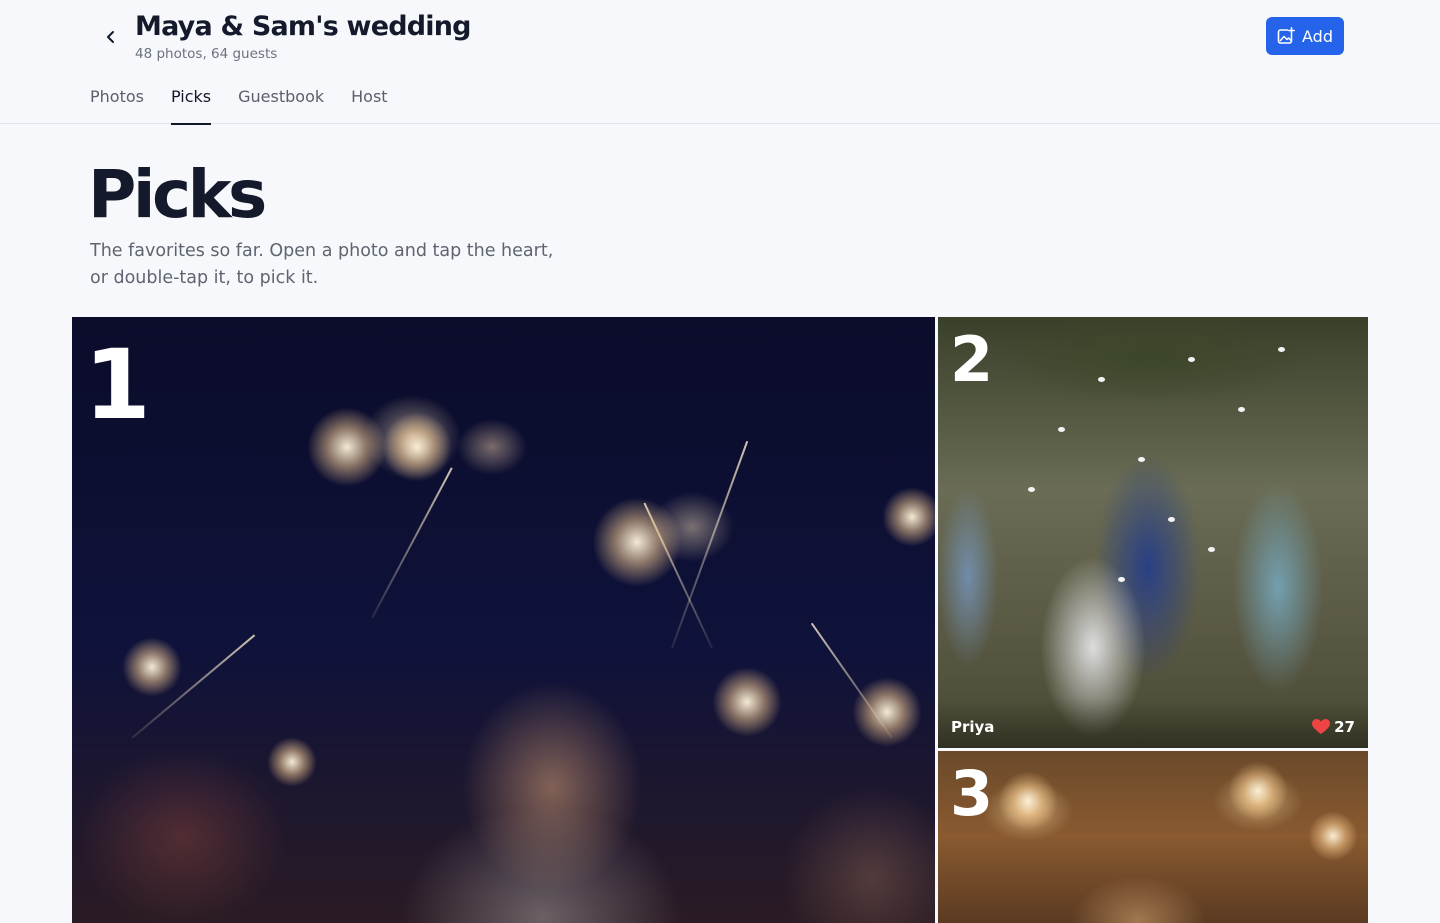 The image size is (1440, 923). What do you see at coordinates (1286, 35) in the screenshot?
I see `add-photo-icon` at bounding box center [1286, 35].